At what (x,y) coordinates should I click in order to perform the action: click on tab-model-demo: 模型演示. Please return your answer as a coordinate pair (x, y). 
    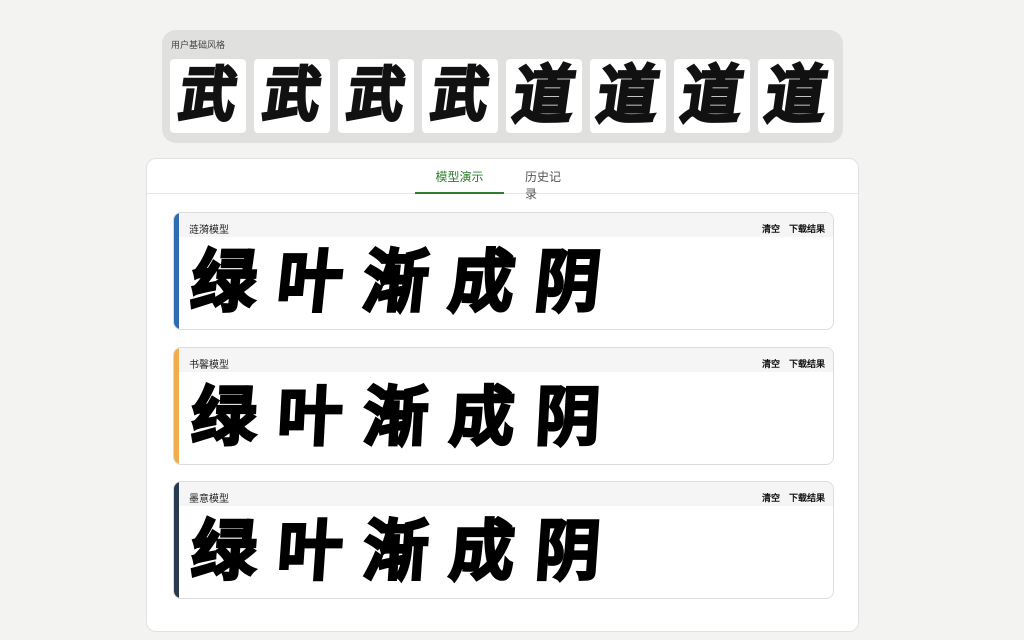
    Looking at the image, I should click on (459, 181).